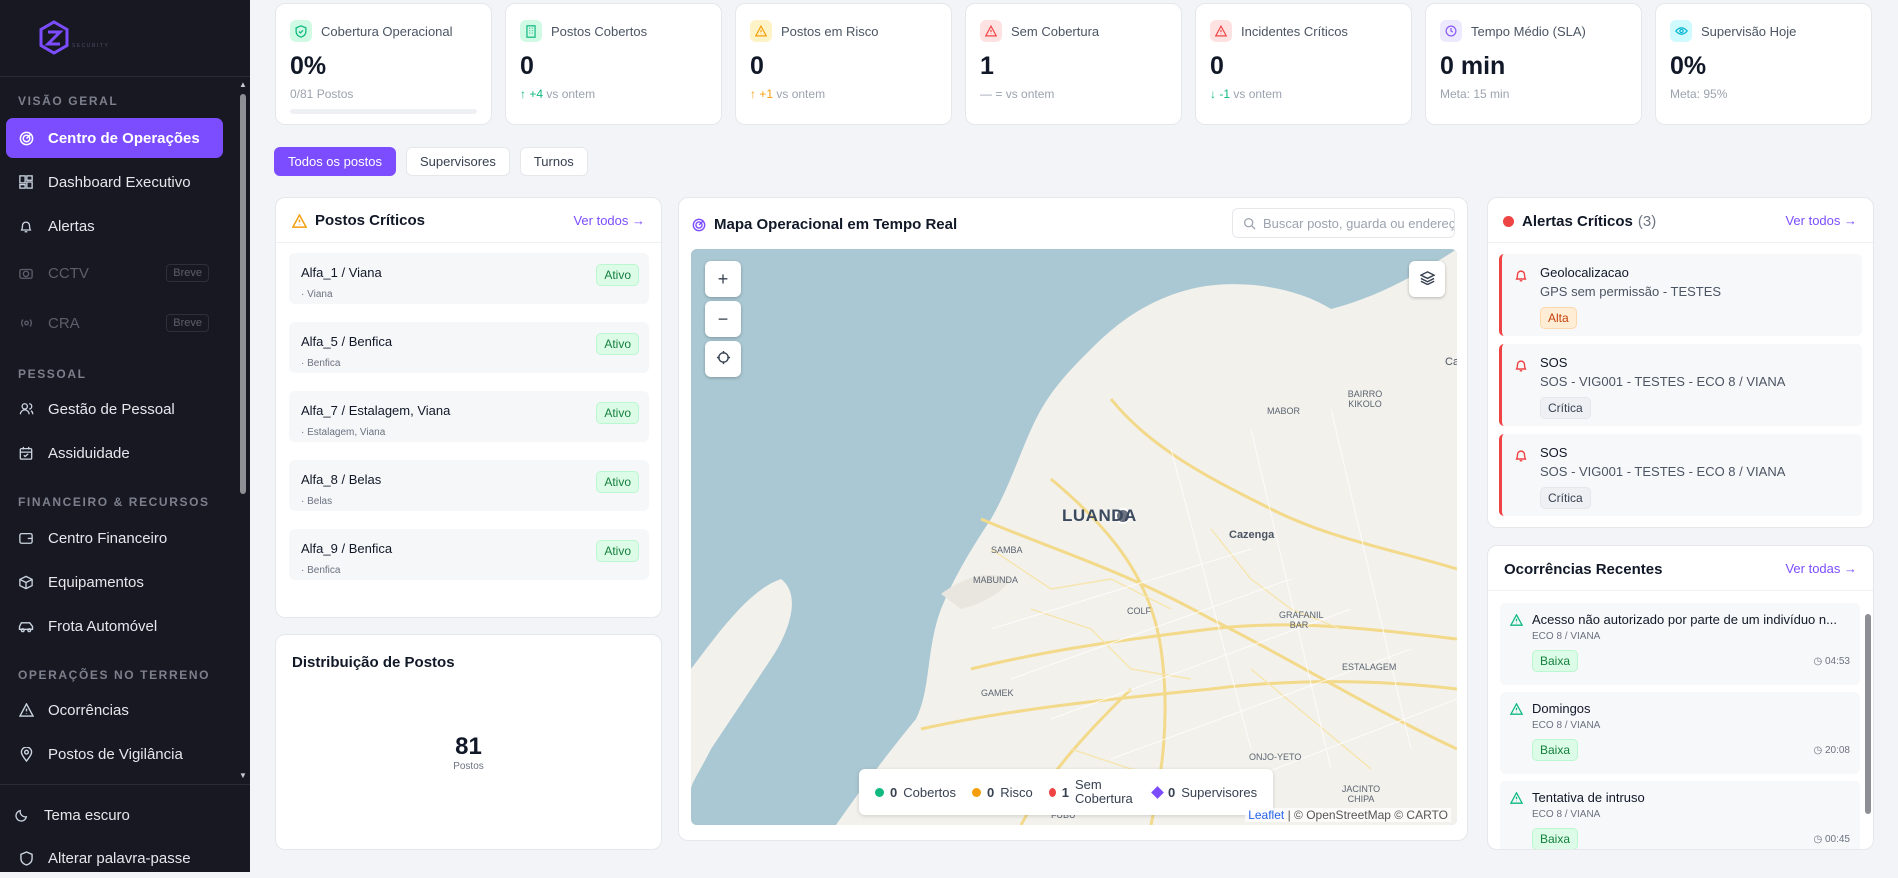 The height and width of the screenshot is (878, 1898). I want to click on sidebar-scrollbar, so click(243, 294).